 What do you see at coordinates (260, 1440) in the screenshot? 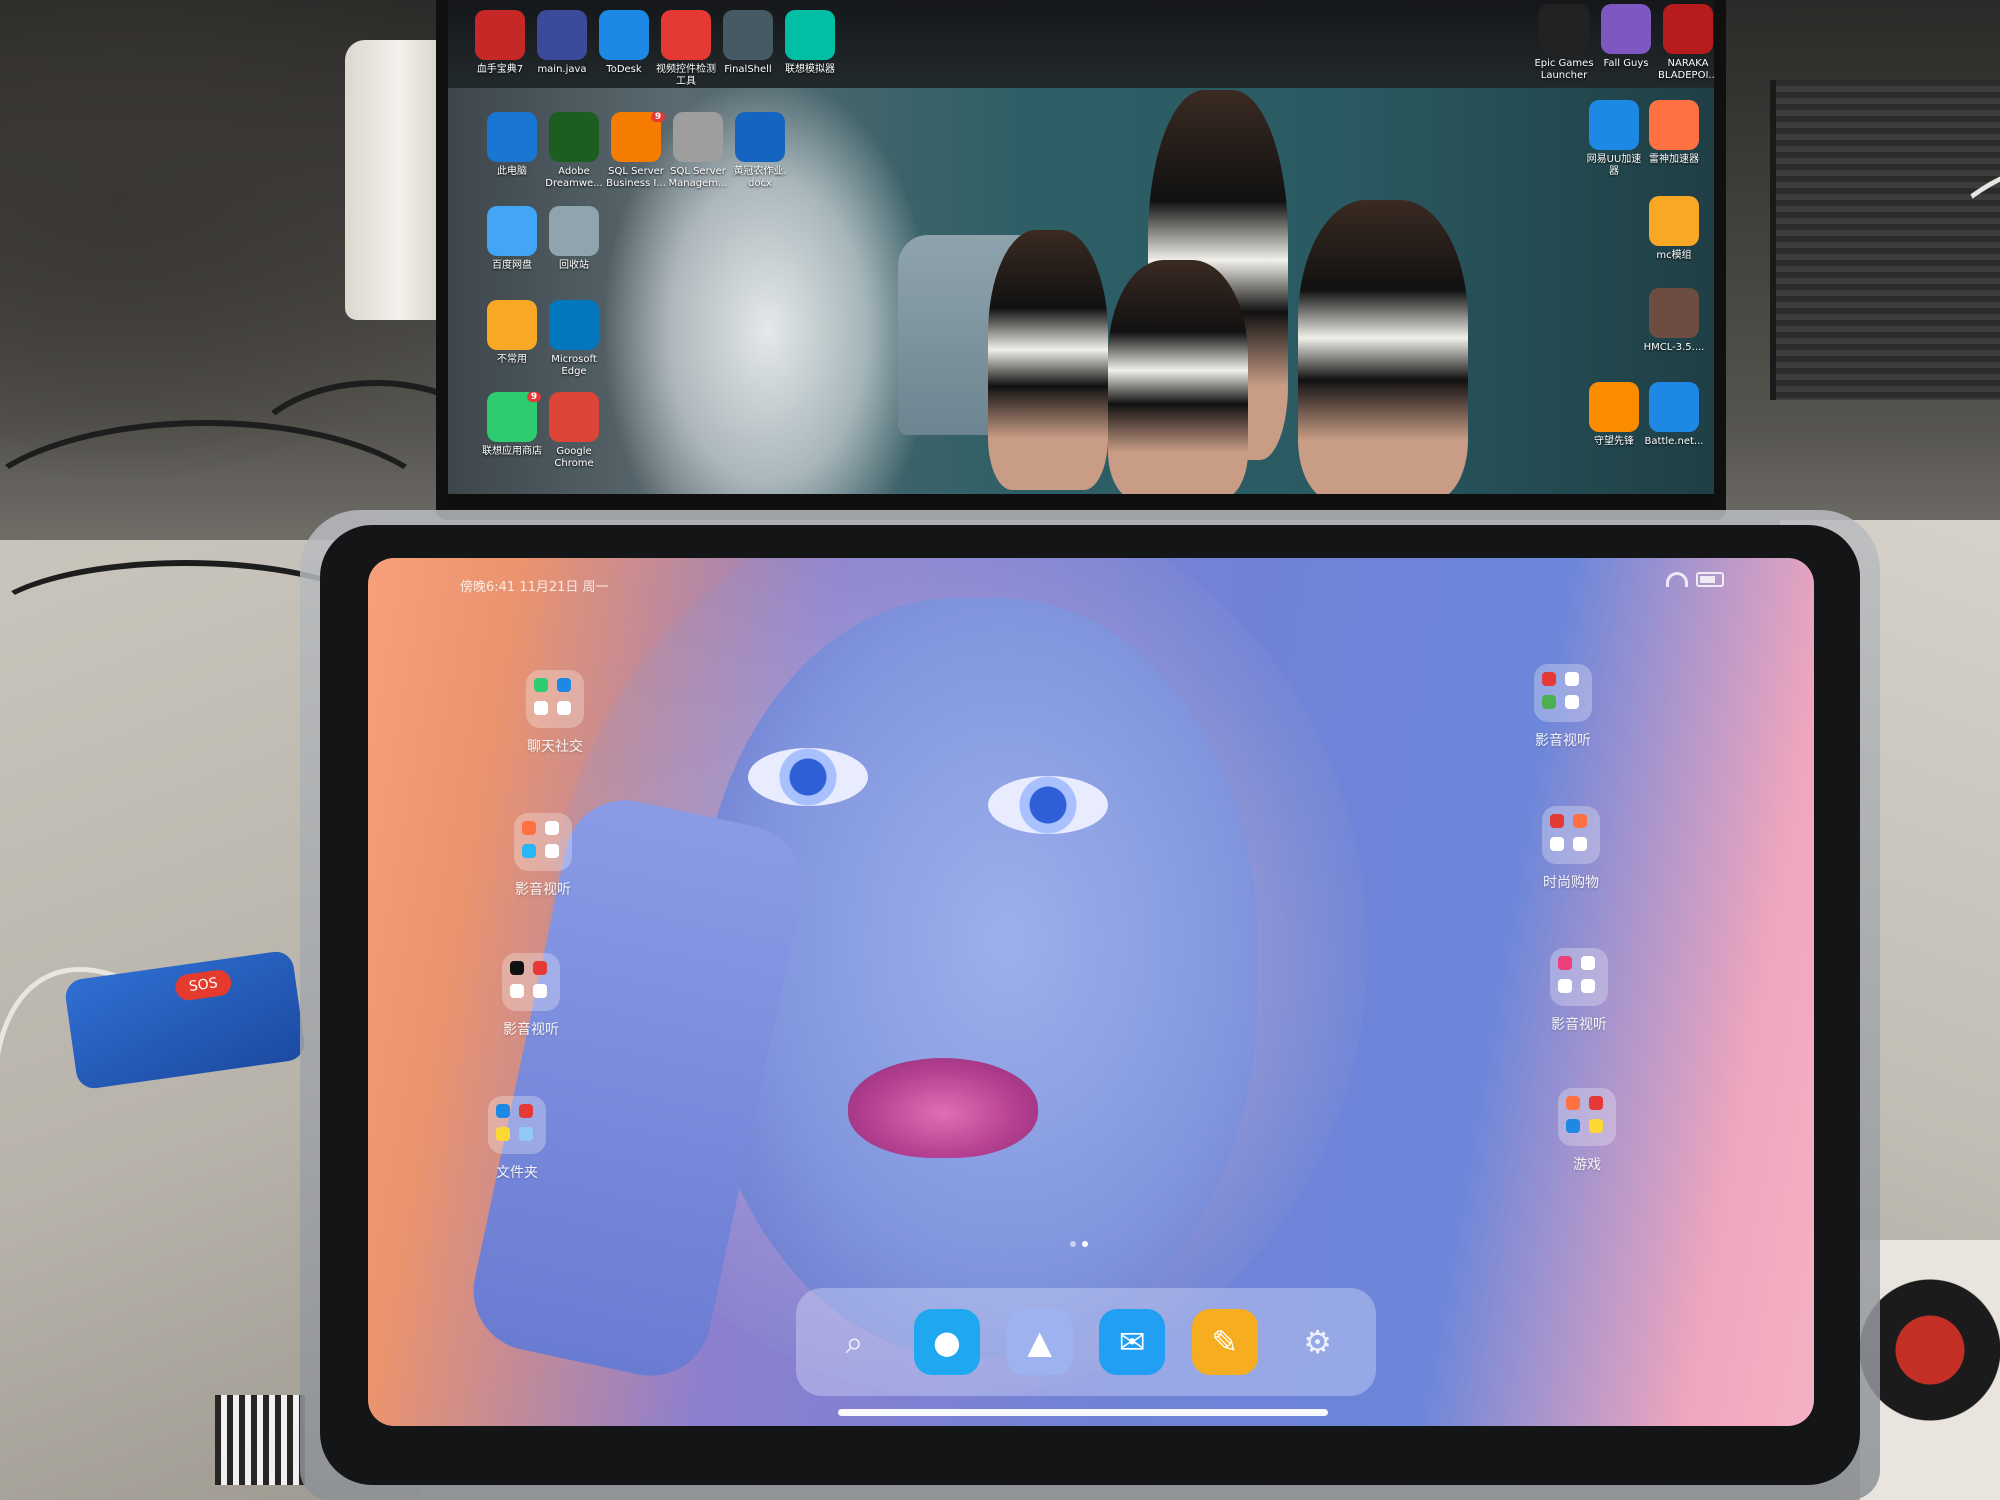
I see `qr-code` at bounding box center [260, 1440].